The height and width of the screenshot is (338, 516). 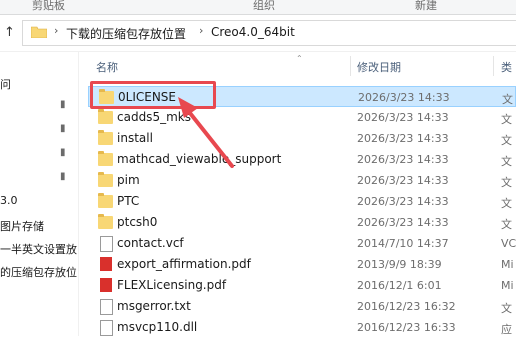 I want to click on file-row: msgerror.txt 2016/12/23 16:32 文, so click(x=302, y=306).